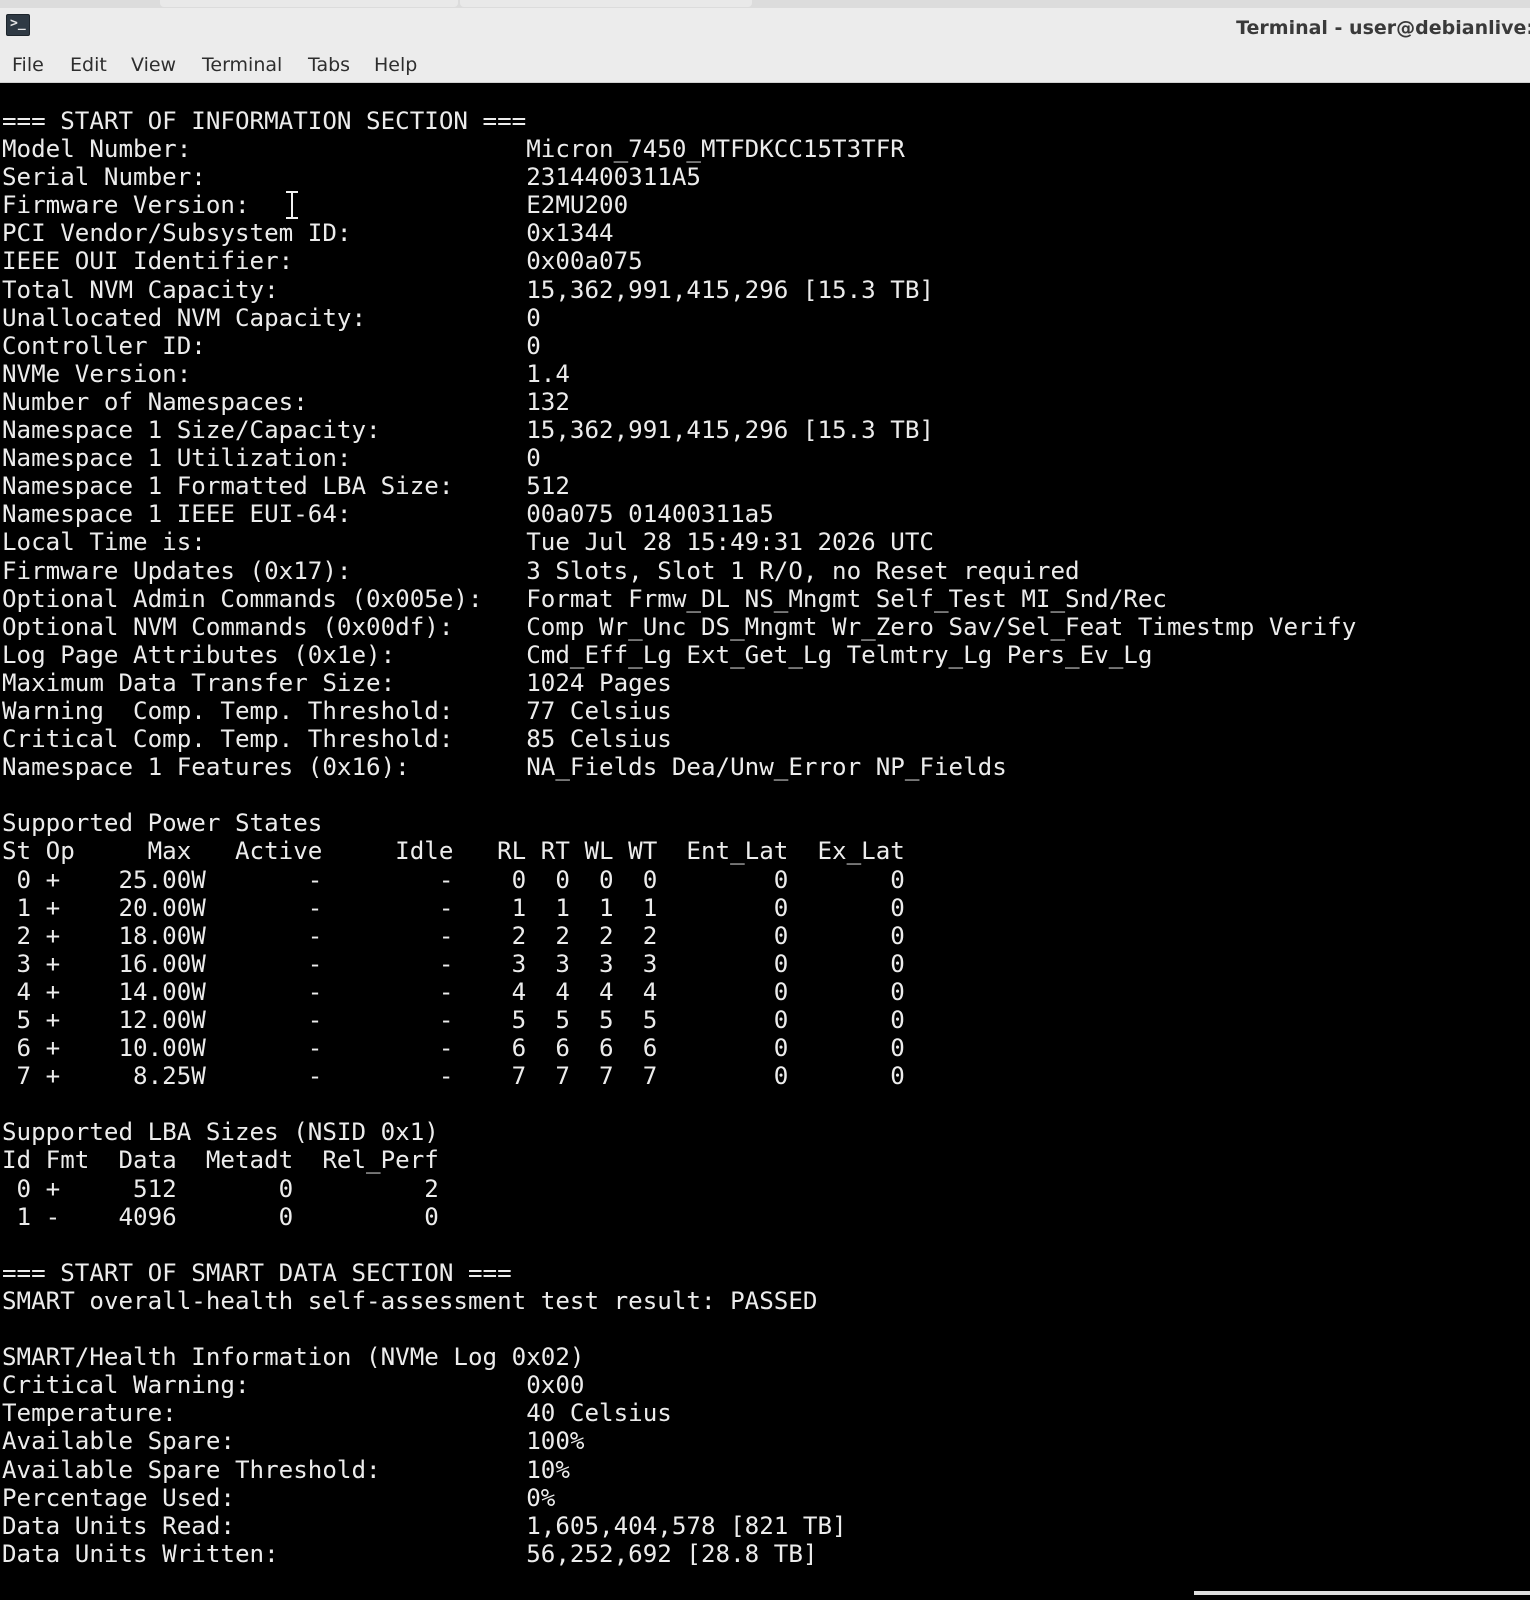 This screenshot has width=1530, height=1600. Describe the element at coordinates (315, 205) in the screenshot. I see `terminal-line: Firmware Version: E2MU200` at that location.